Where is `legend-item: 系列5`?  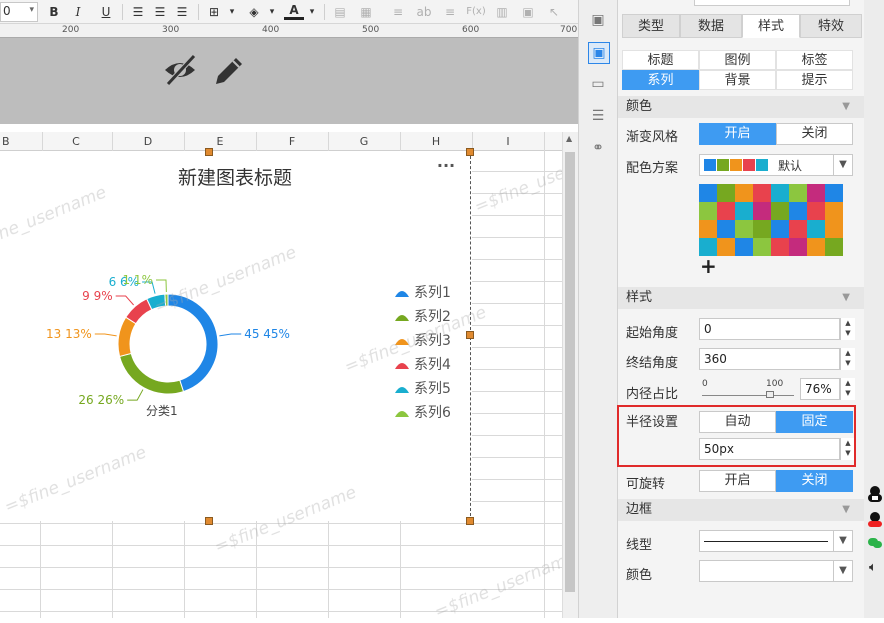
legend-item: 系列5 is located at coordinates (422, 389).